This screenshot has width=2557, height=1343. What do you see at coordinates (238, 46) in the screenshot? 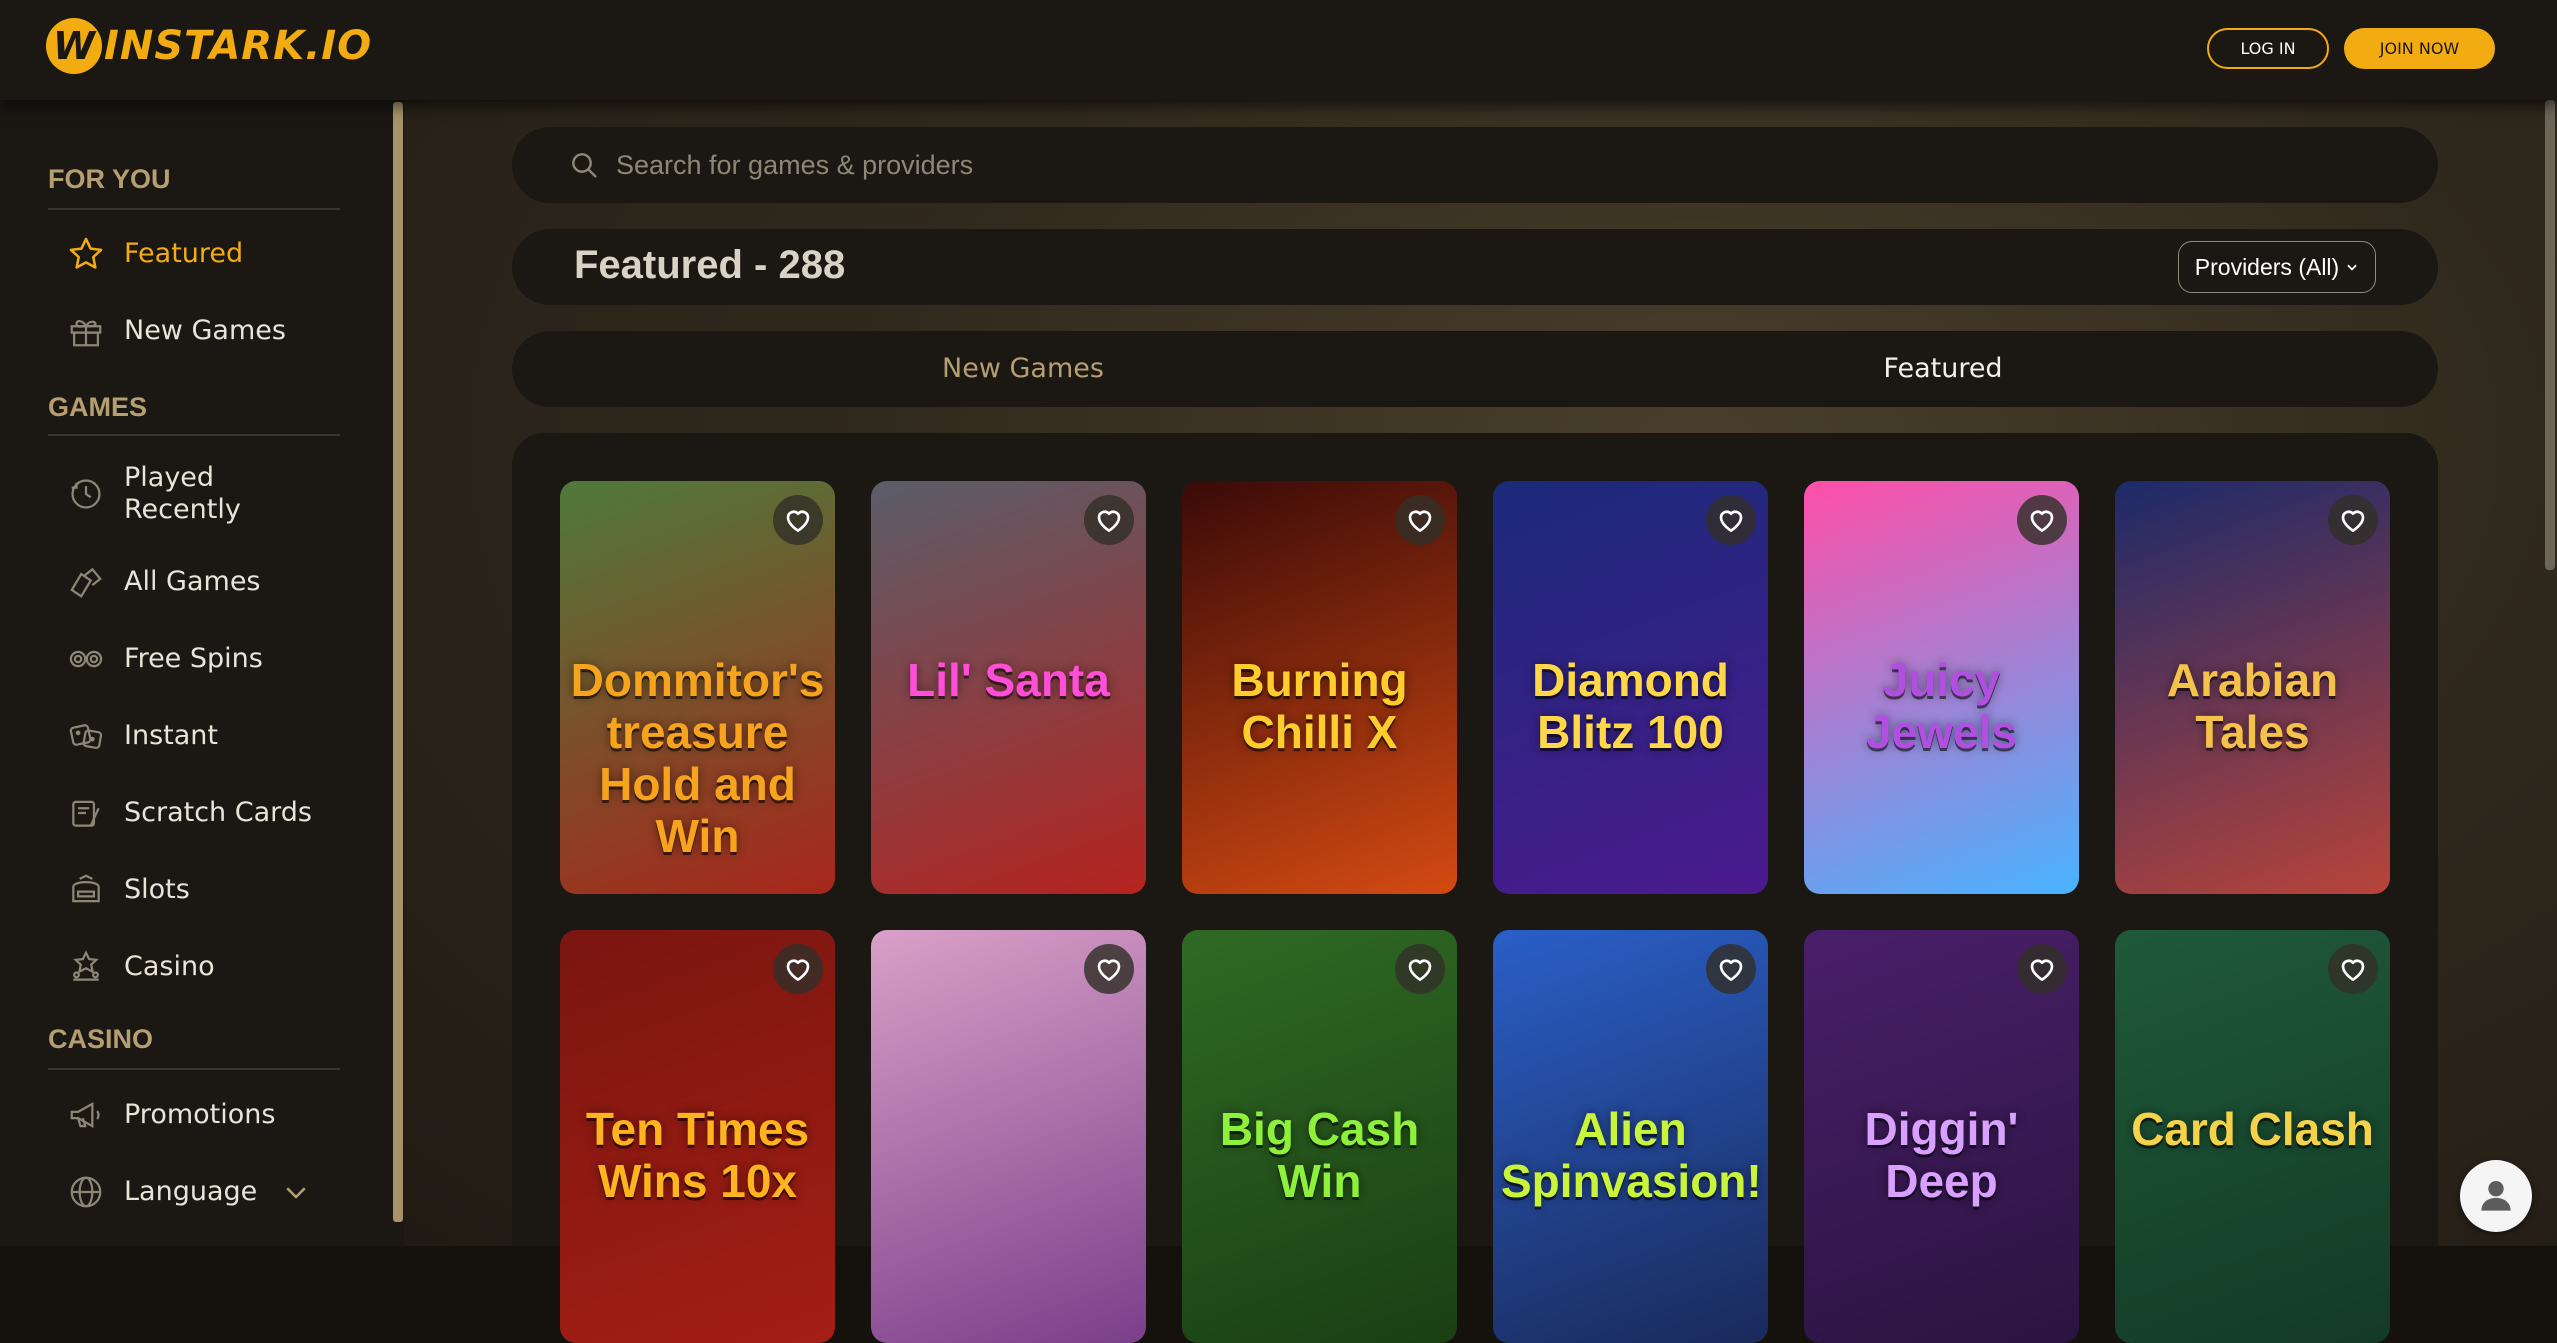
I see `logo-wordmark: INSTARK.IO` at bounding box center [238, 46].